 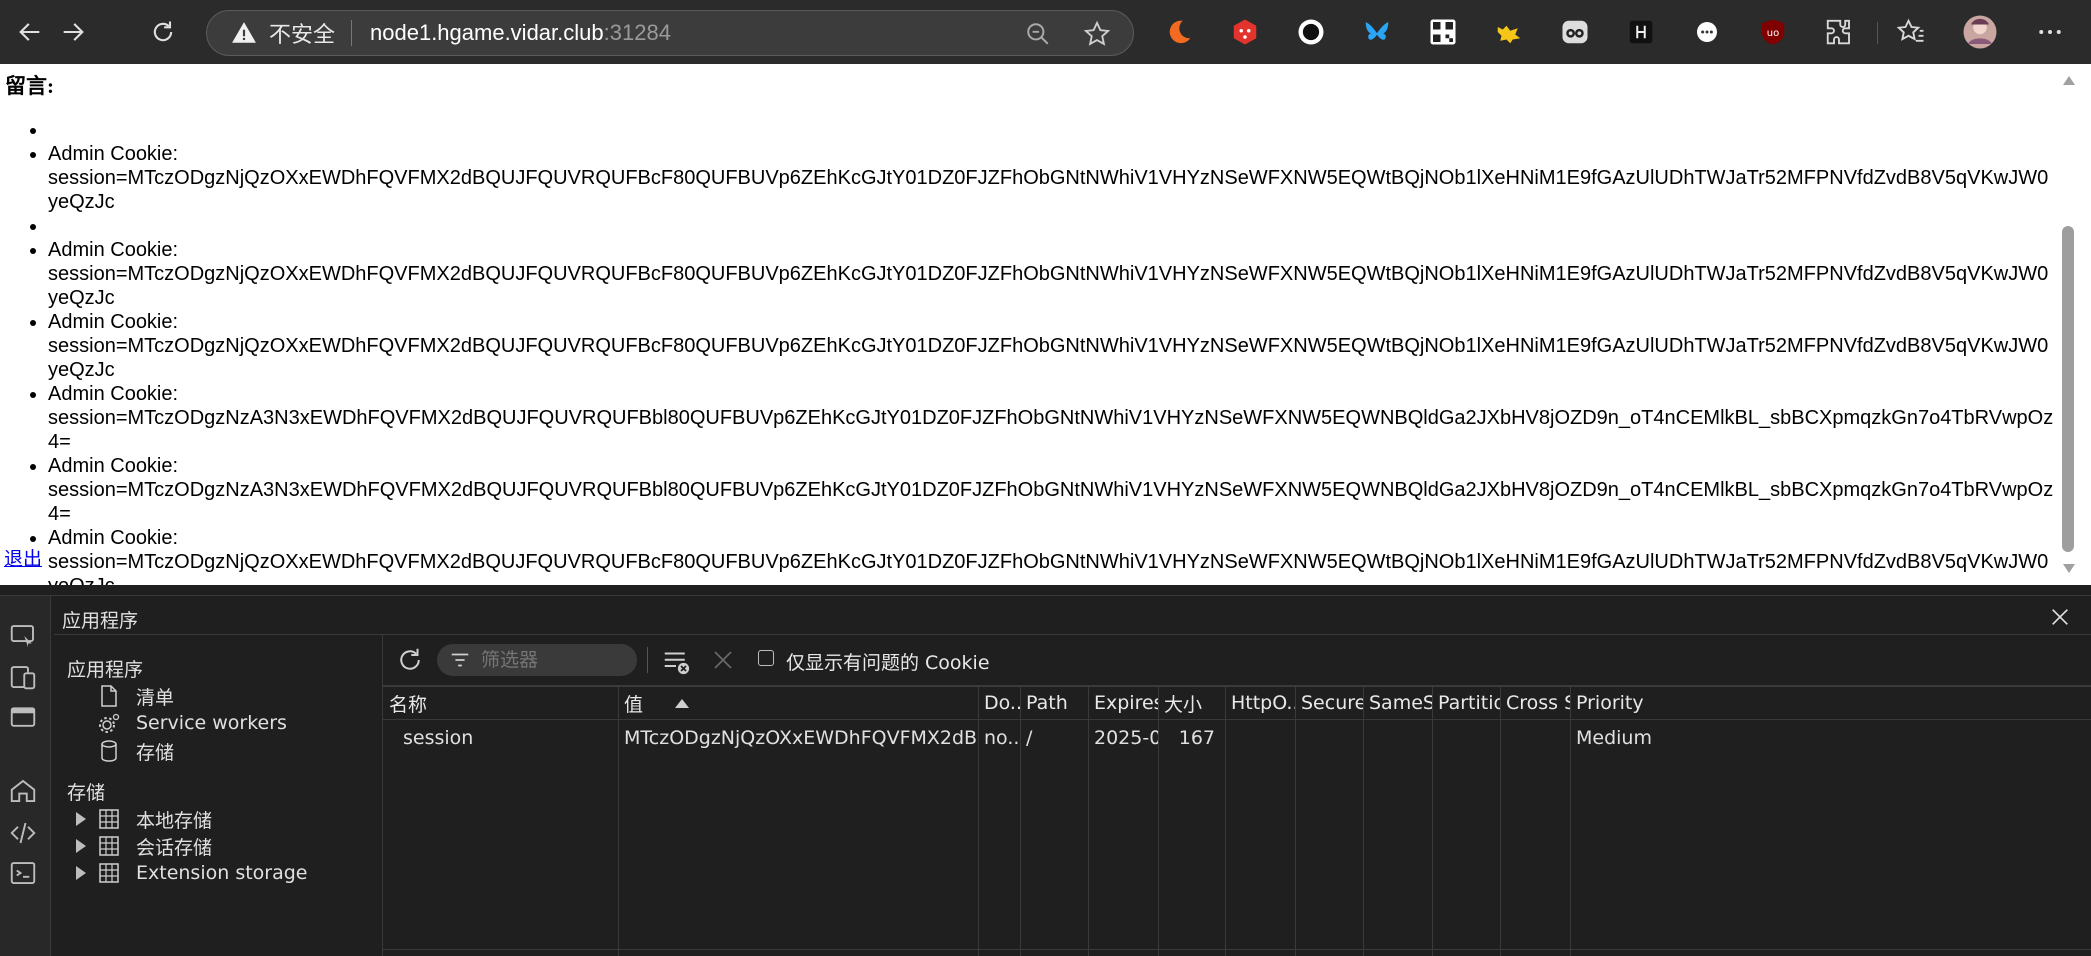 I want to click on reload-button, so click(x=163, y=32).